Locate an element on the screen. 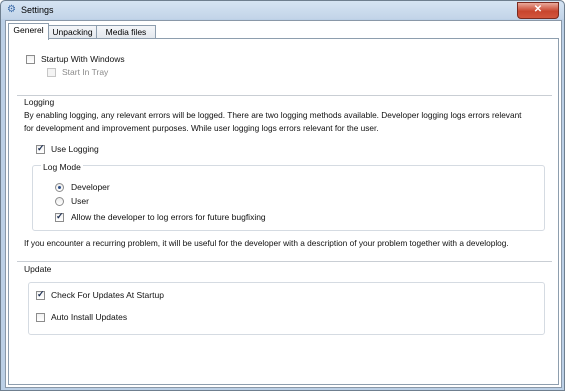  tab-generel: Generel is located at coordinates (28, 31).